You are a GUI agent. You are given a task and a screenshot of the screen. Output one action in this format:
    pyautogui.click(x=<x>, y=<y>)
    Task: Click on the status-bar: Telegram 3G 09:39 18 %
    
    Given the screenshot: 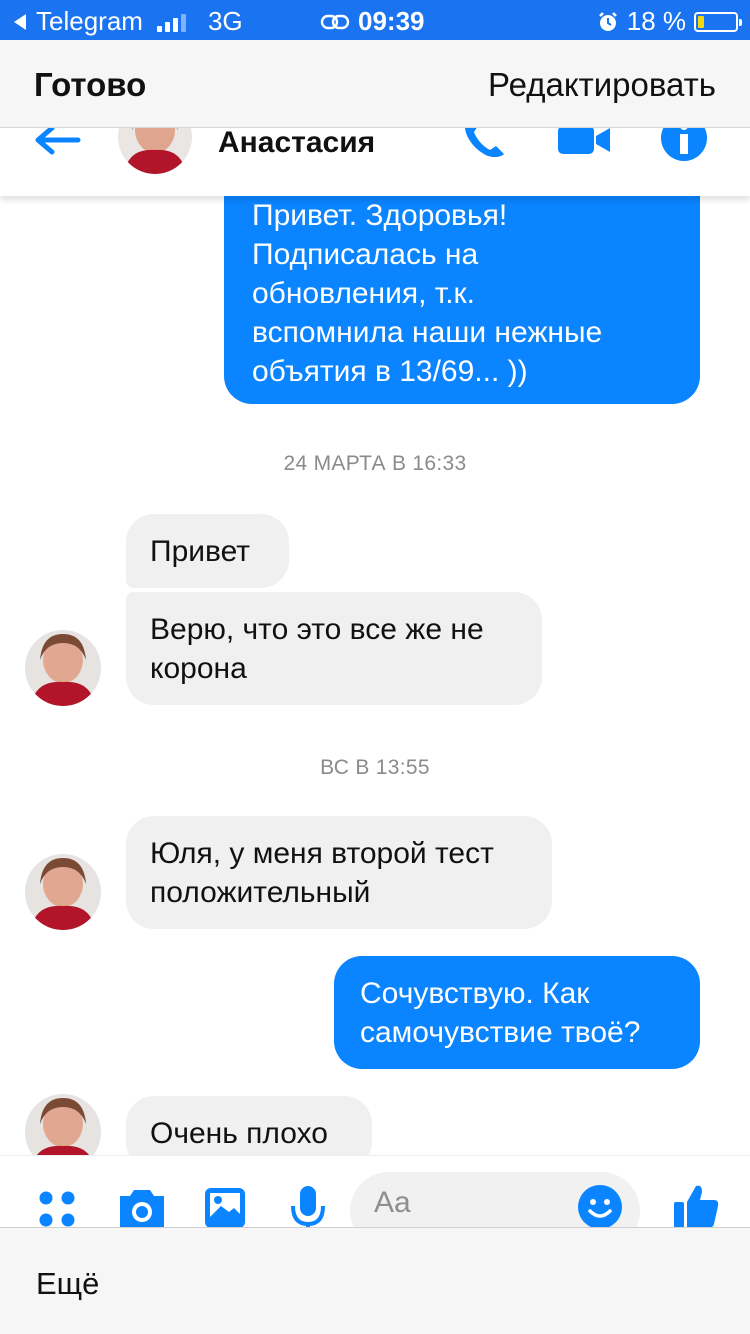 What is the action you would take?
    pyautogui.click(x=375, y=20)
    